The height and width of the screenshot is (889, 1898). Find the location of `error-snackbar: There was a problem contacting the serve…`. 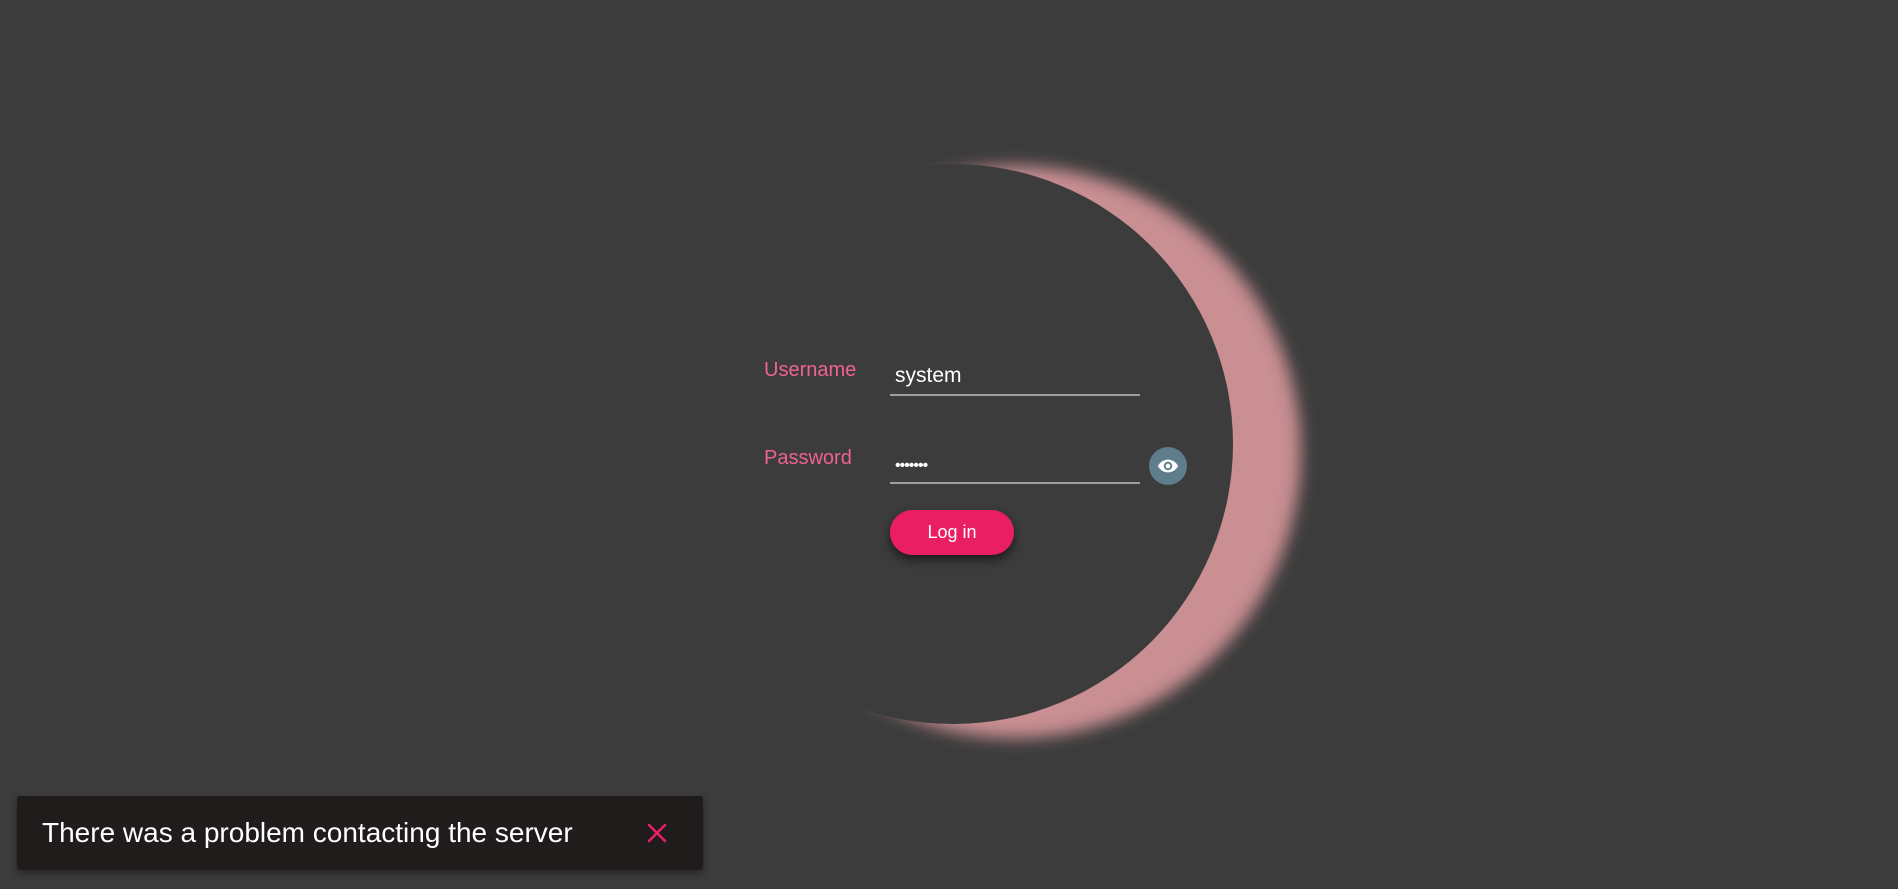

error-snackbar: There was a problem contacting the serve… is located at coordinates (360, 833).